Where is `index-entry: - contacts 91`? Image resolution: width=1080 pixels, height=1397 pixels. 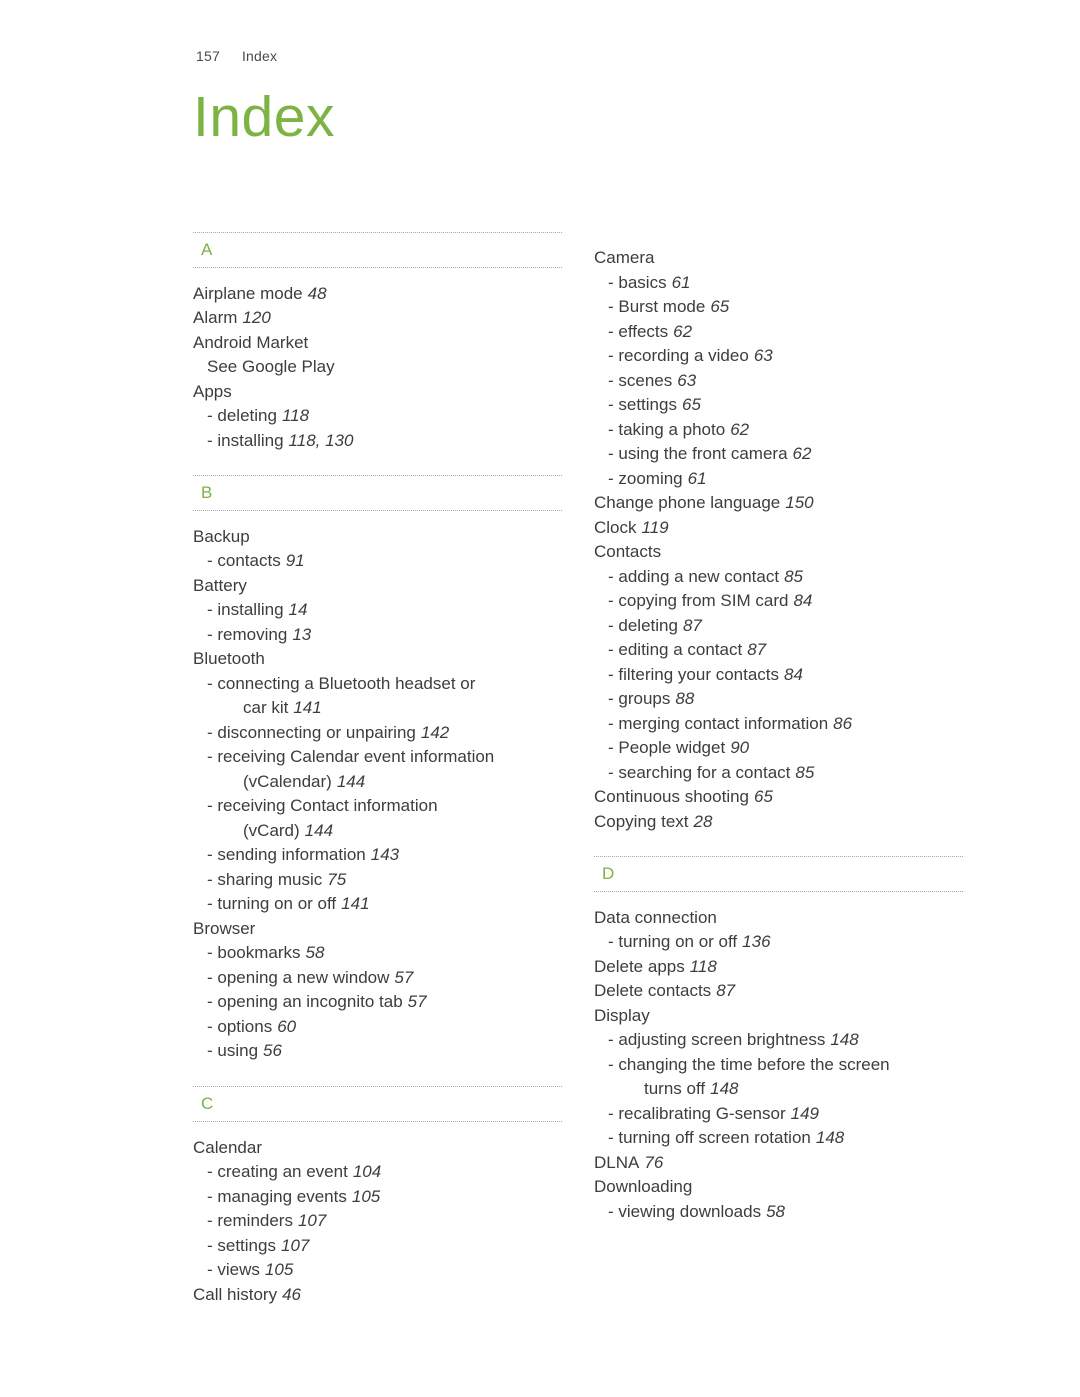
index-entry: - contacts 91 is located at coordinates (377, 561).